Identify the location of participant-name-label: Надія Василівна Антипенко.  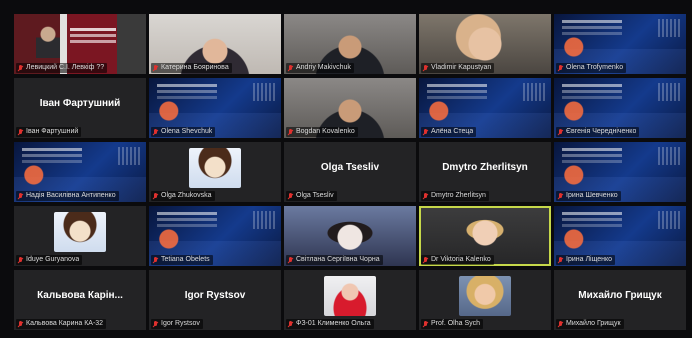
(67, 196).